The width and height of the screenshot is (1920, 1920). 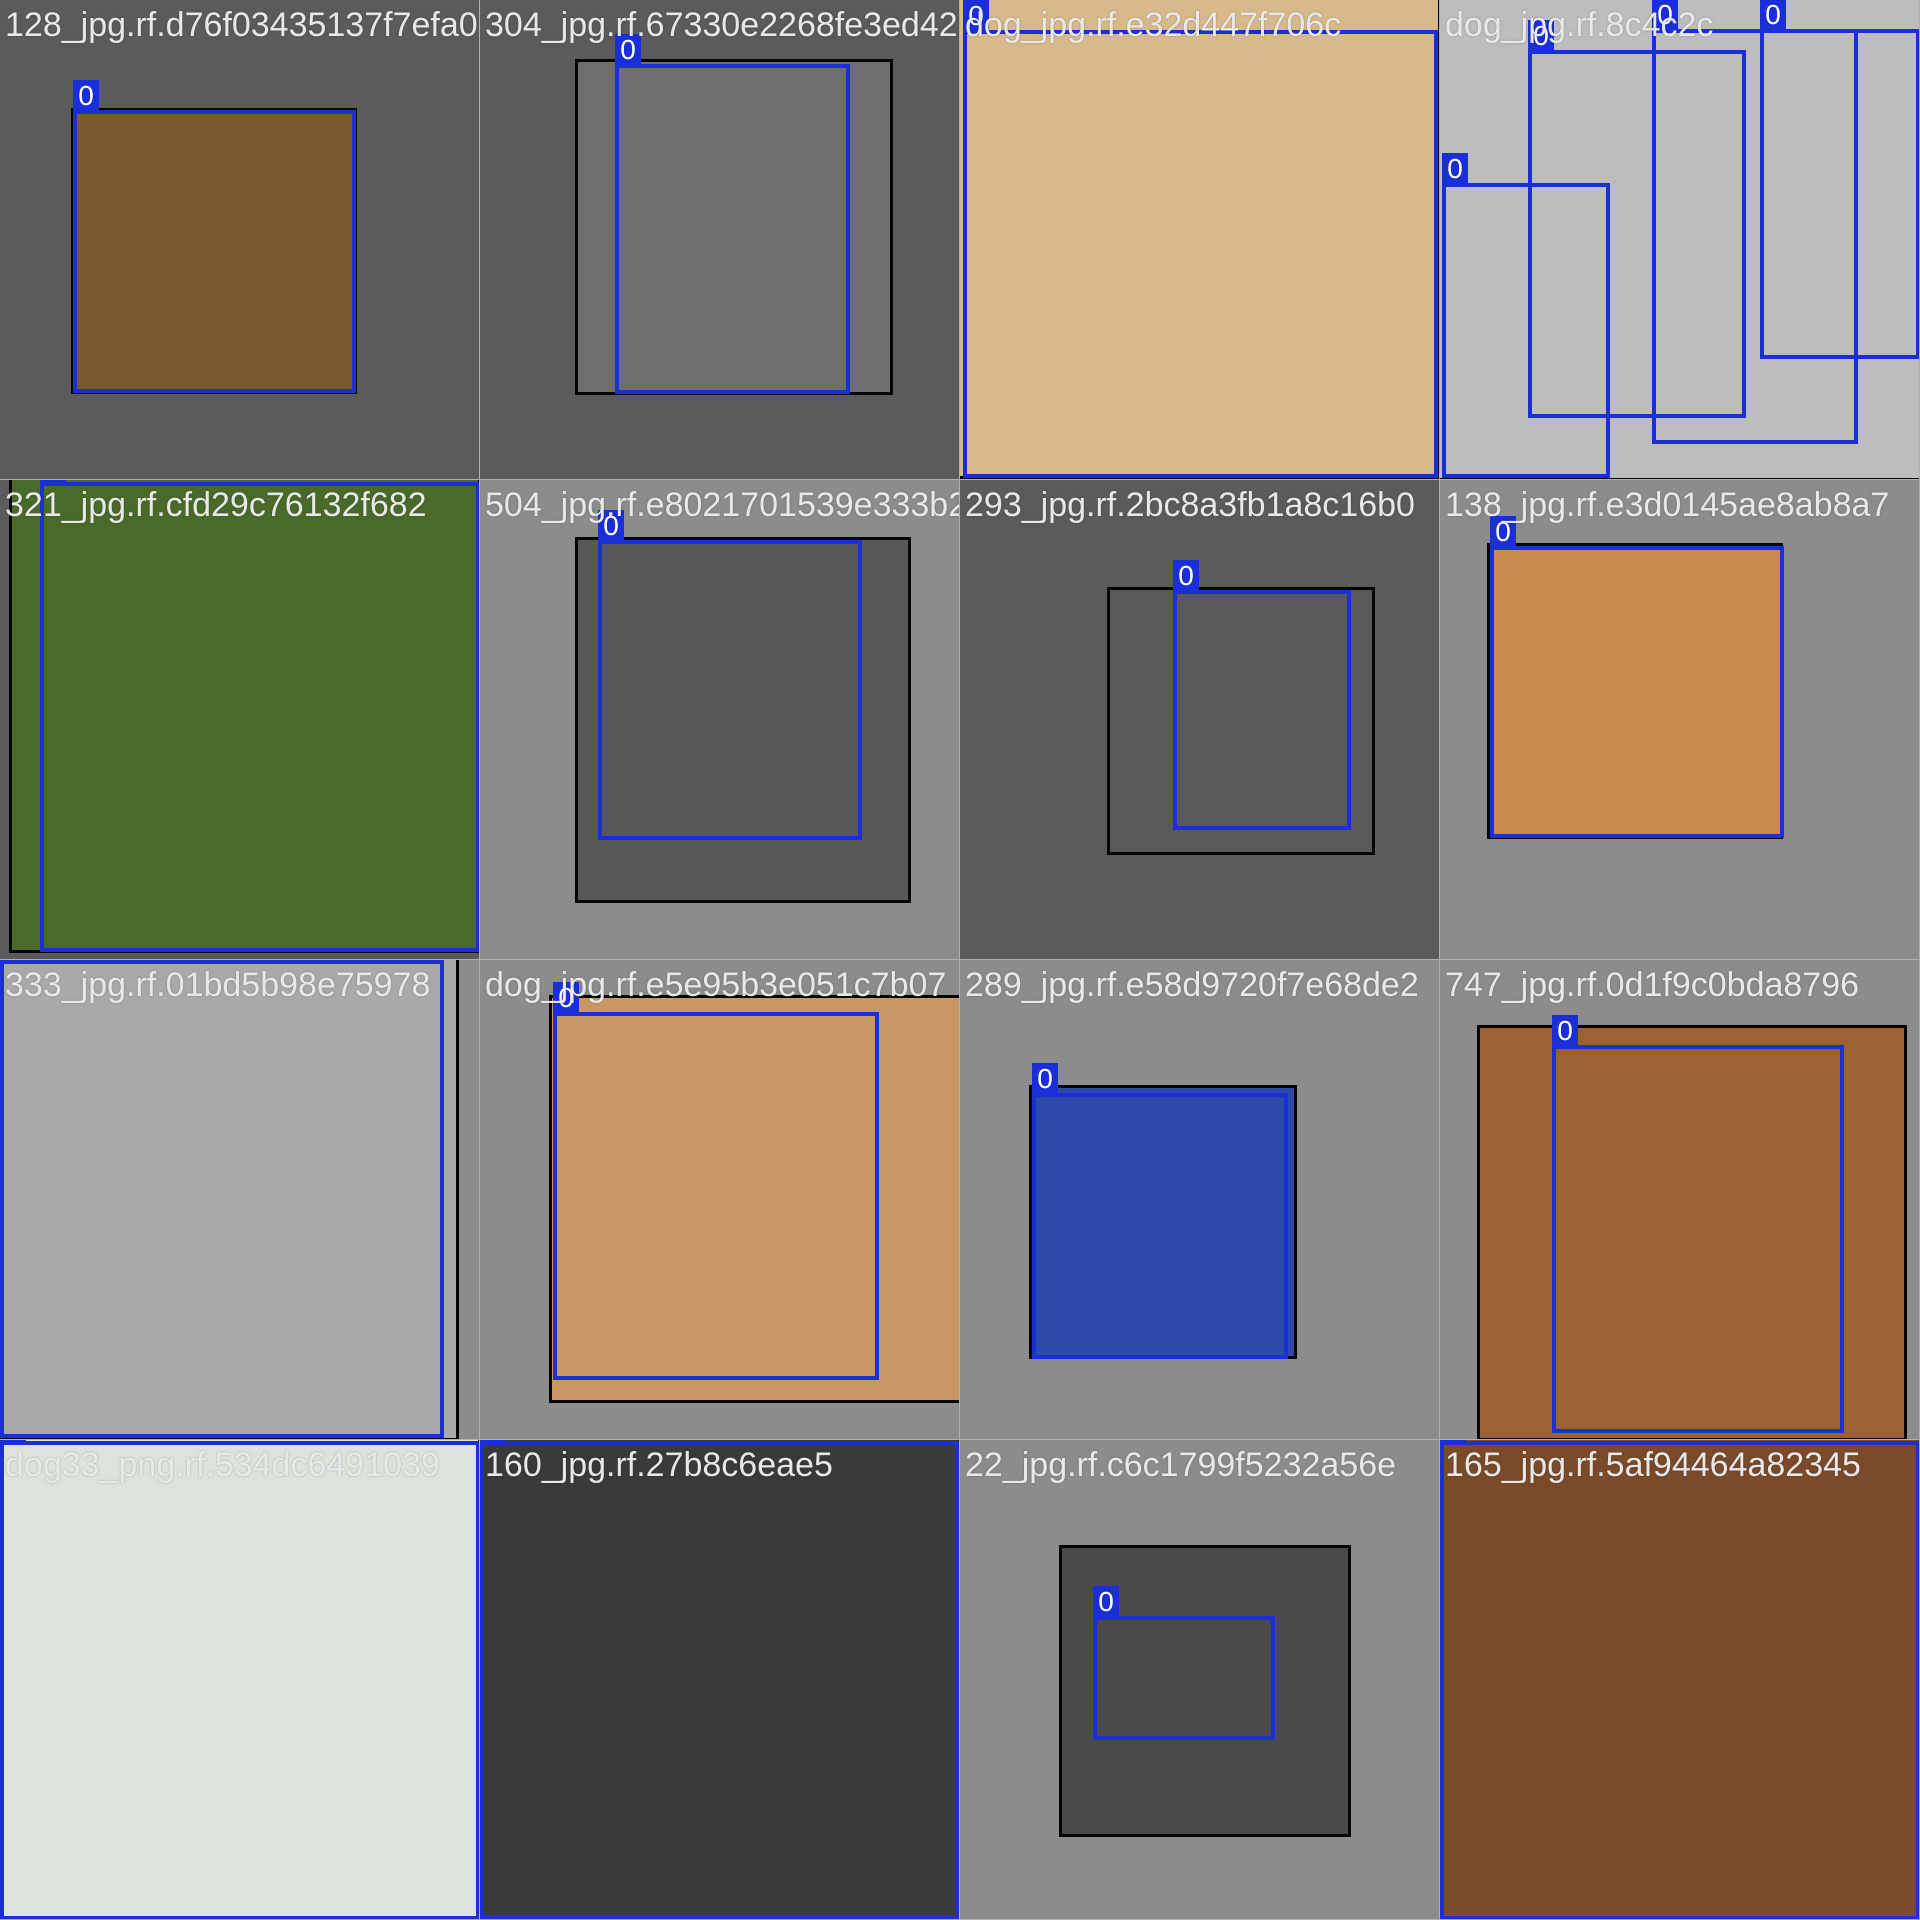 What do you see at coordinates (1653, 1465) in the screenshot?
I see `image-filename: 165_jpg.rf.5af94464a82345` at bounding box center [1653, 1465].